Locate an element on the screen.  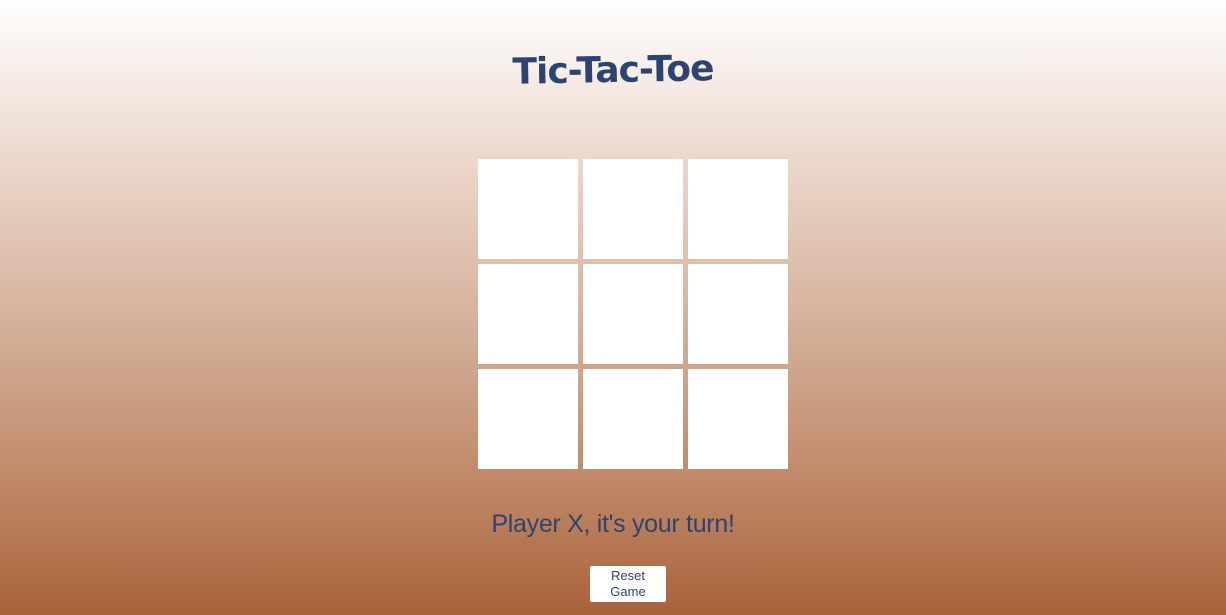
turn-status: Player X, it's your turn! is located at coordinates (613, 524).